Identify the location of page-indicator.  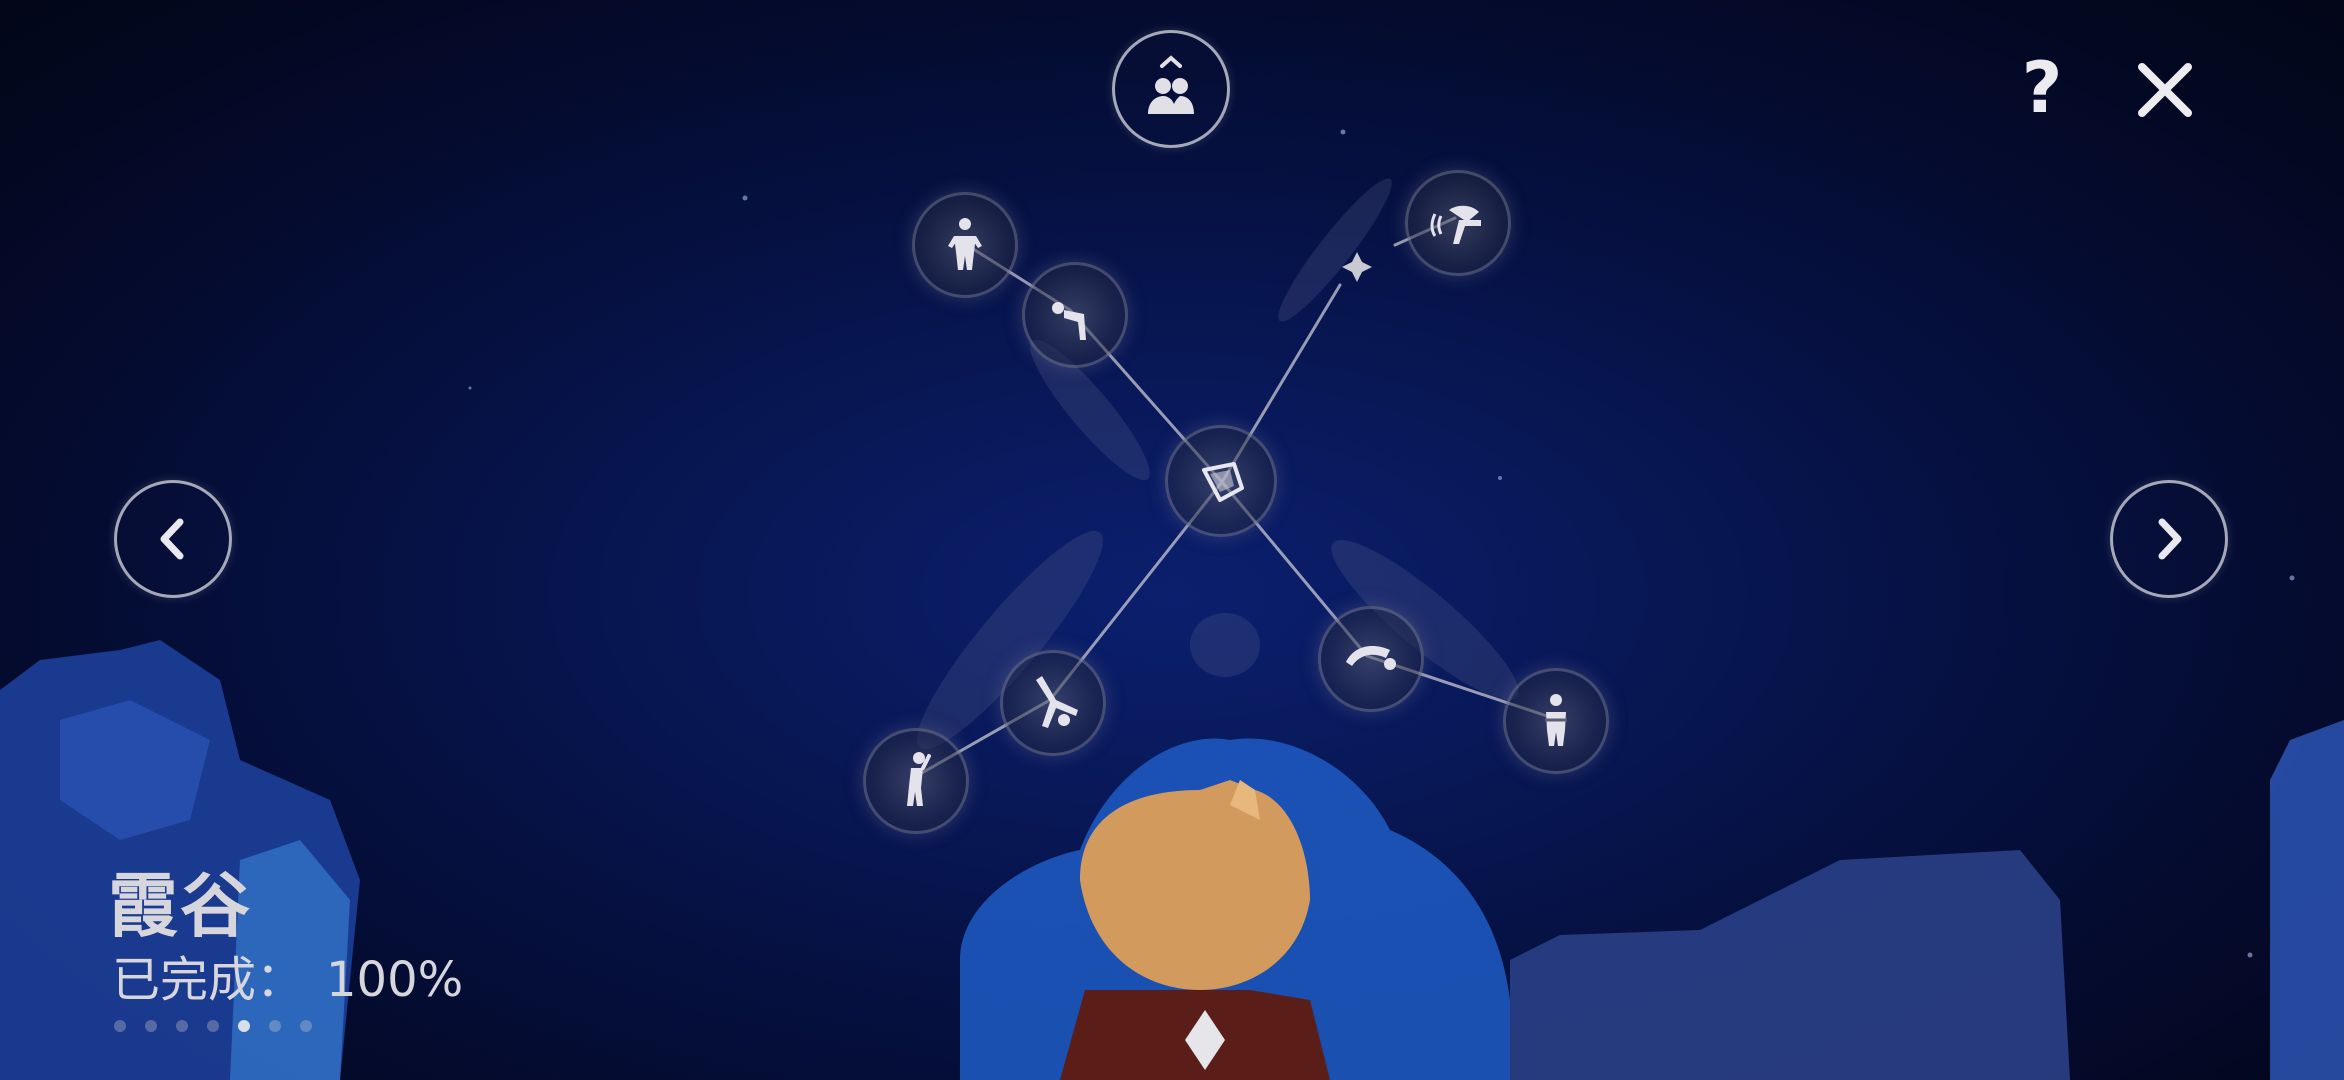
(213, 1026).